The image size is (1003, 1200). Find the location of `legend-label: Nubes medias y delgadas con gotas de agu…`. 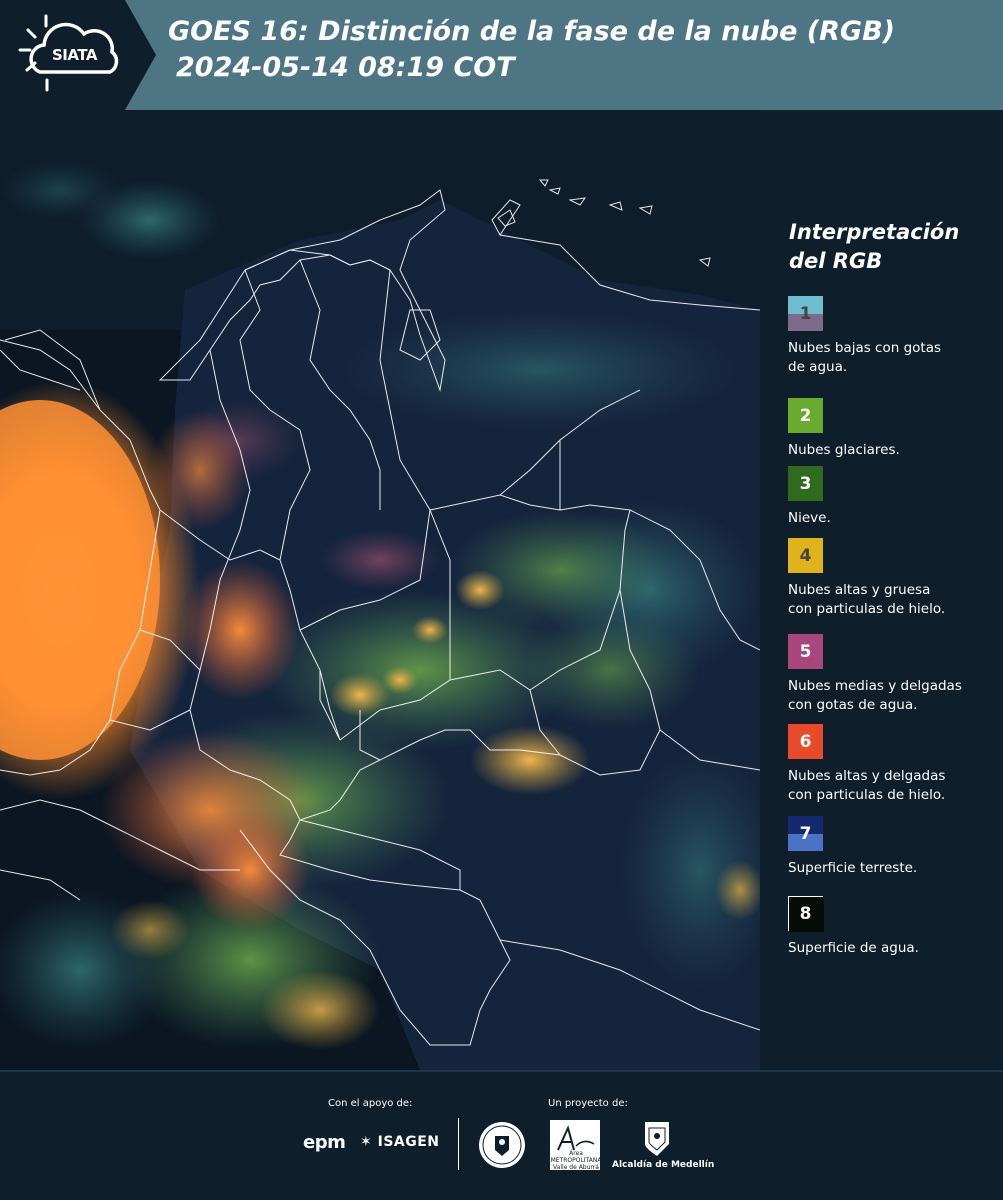

legend-label: Nubes medias y delgadas con gotas de agu… is located at coordinates (875, 695).